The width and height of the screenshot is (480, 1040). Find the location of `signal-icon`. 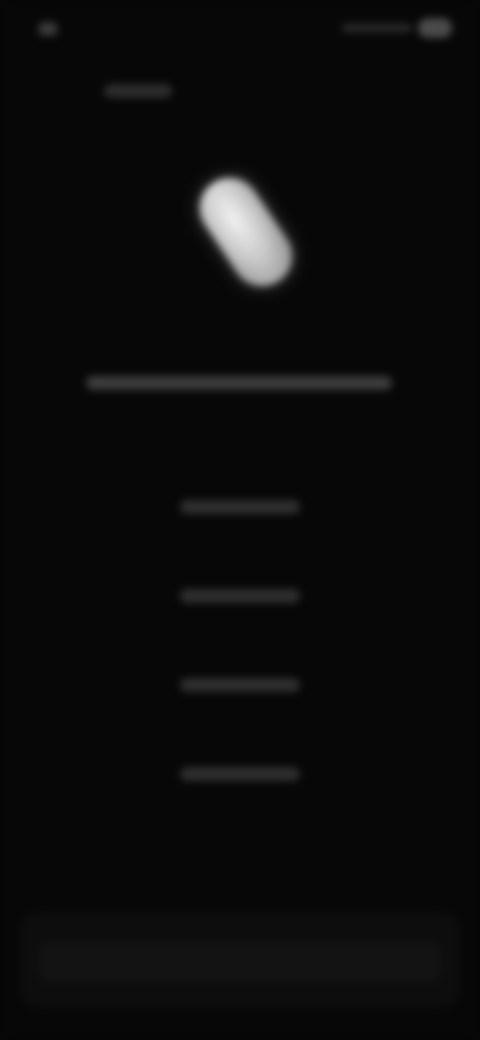

signal-icon is located at coordinates (377, 28).